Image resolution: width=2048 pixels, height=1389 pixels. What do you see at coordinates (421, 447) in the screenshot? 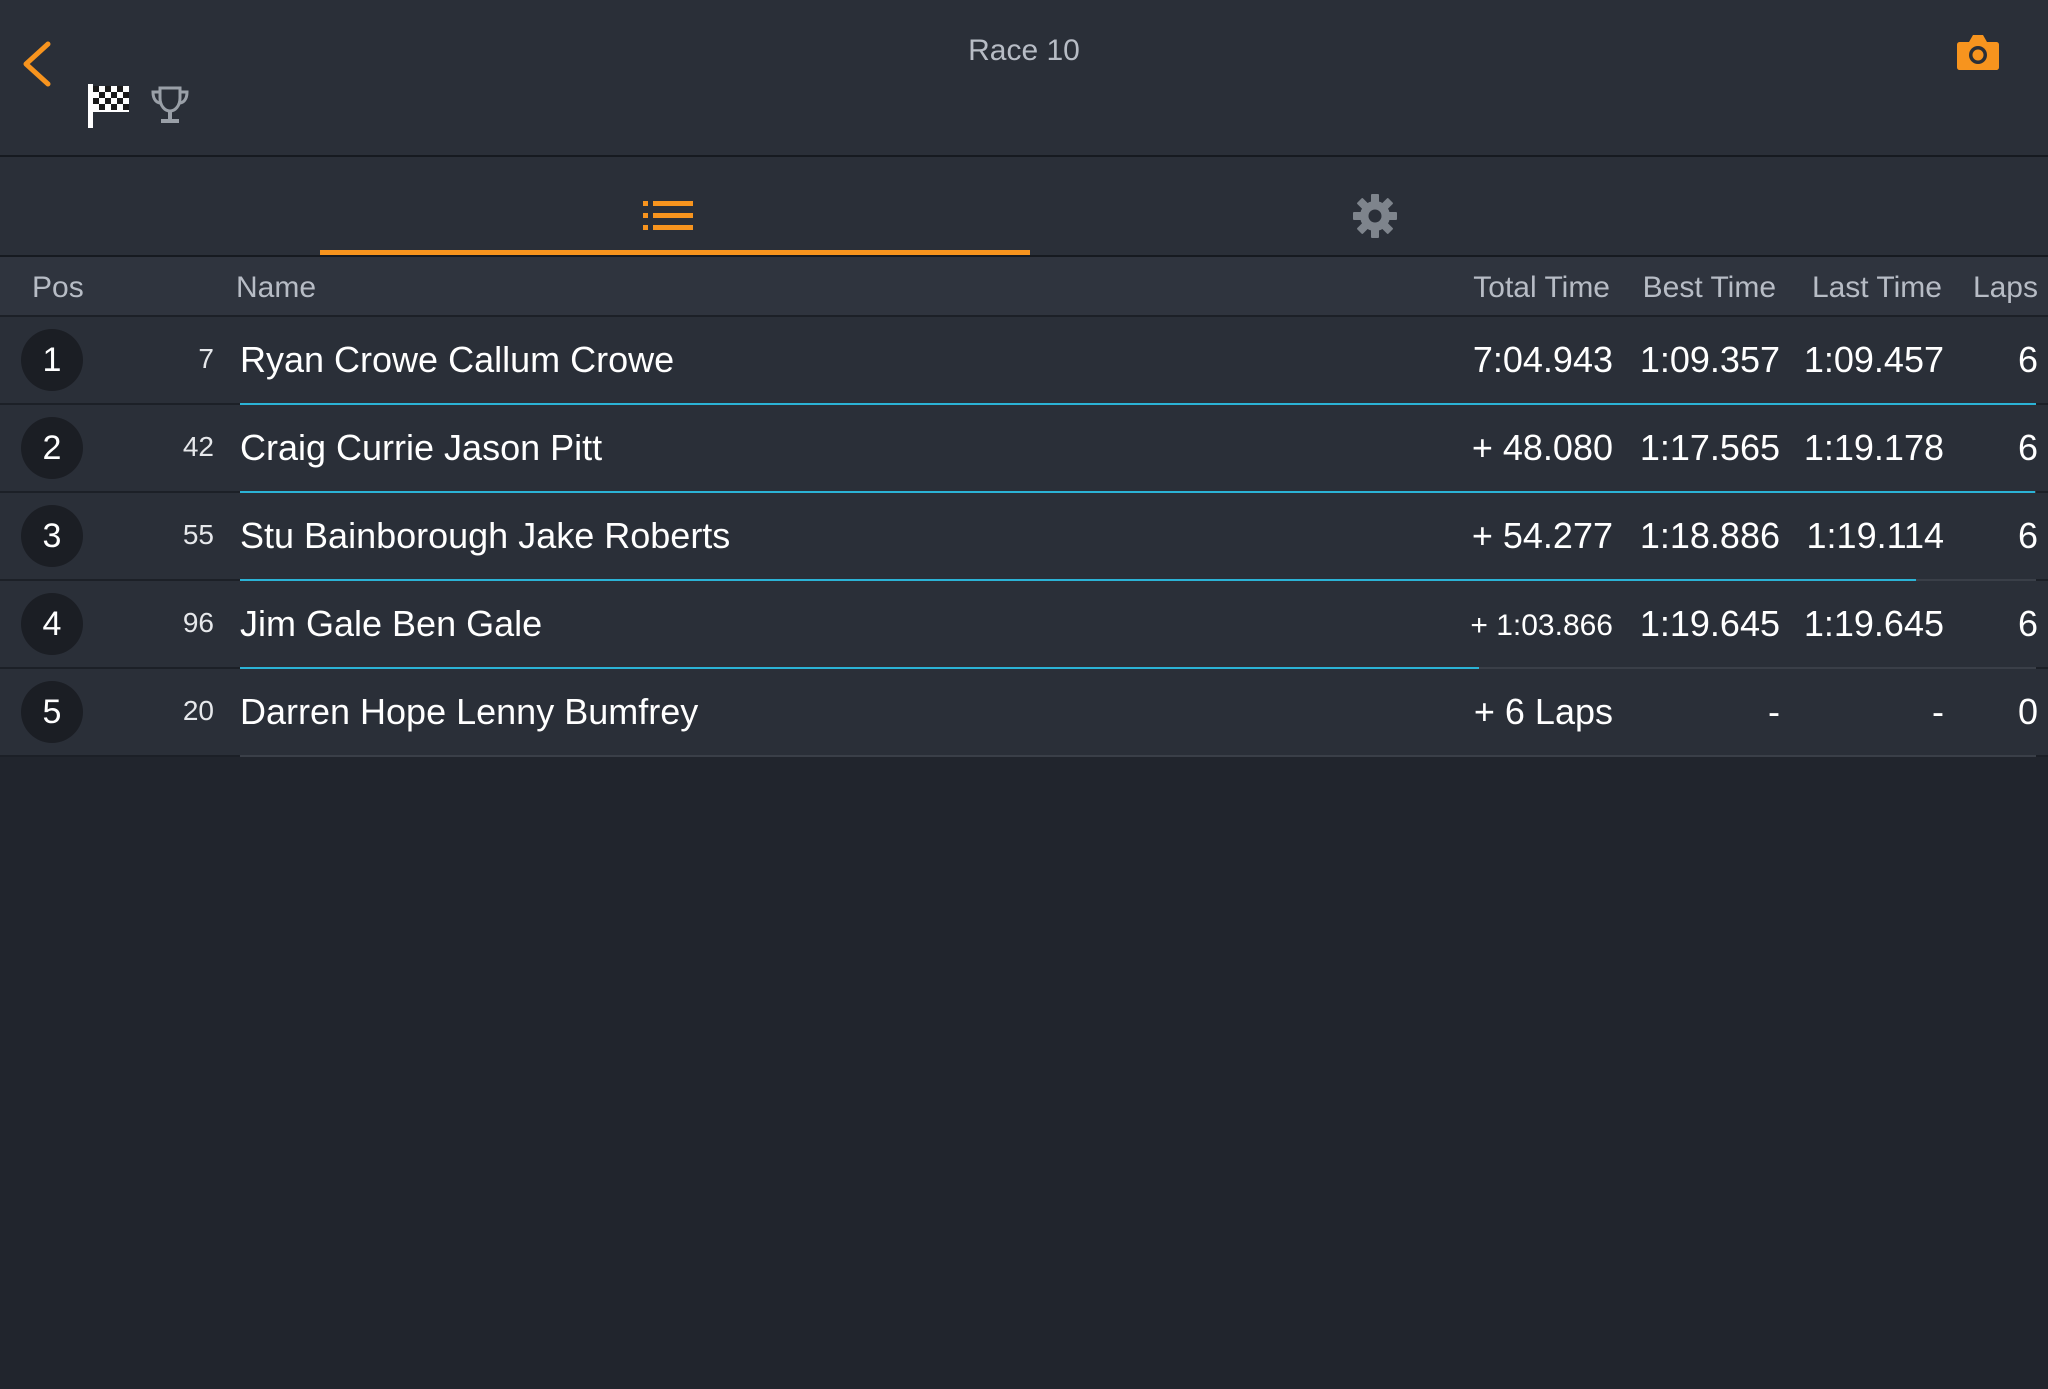
I see `driver-names: Craig Currie Jason Pitt` at bounding box center [421, 447].